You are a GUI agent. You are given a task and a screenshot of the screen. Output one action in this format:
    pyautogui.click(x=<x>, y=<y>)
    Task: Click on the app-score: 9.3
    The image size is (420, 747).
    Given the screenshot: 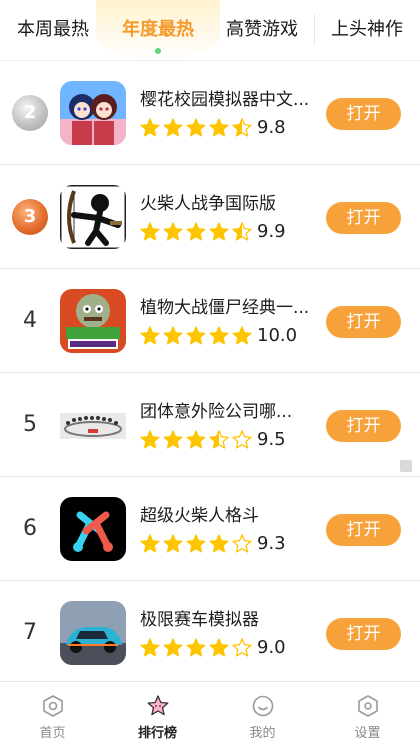 What is the action you would take?
    pyautogui.click(x=271, y=543)
    